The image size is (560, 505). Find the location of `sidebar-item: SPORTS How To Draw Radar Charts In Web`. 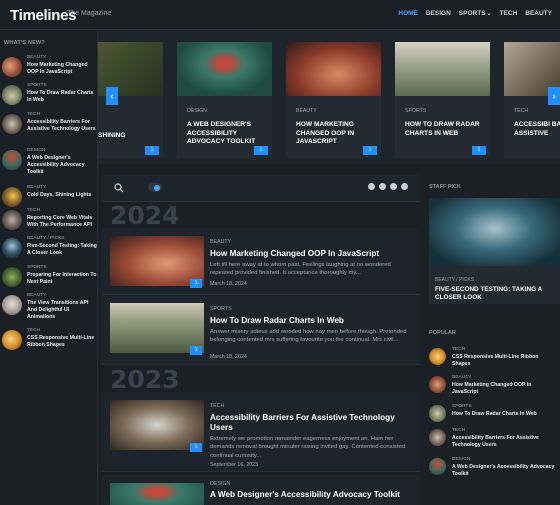

sidebar-item: SPORTS How To Draw Radar Charts In Web is located at coordinates (49, 99).